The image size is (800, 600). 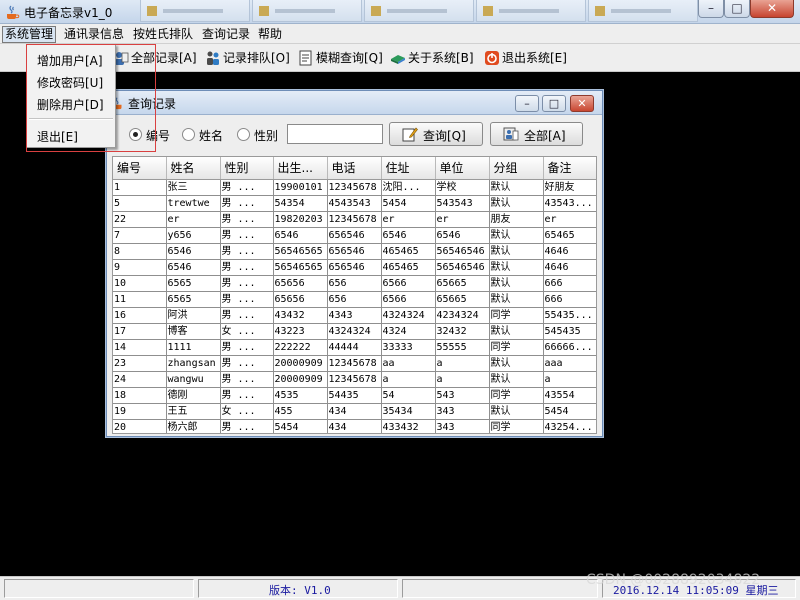 I want to click on table-cell: aa, so click(x=408, y=363).